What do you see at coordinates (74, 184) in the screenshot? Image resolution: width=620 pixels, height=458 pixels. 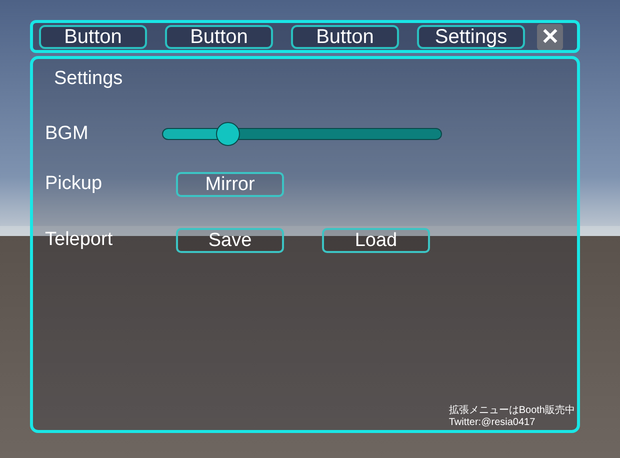 I see `row-label: Pickup` at bounding box center [74, 184].